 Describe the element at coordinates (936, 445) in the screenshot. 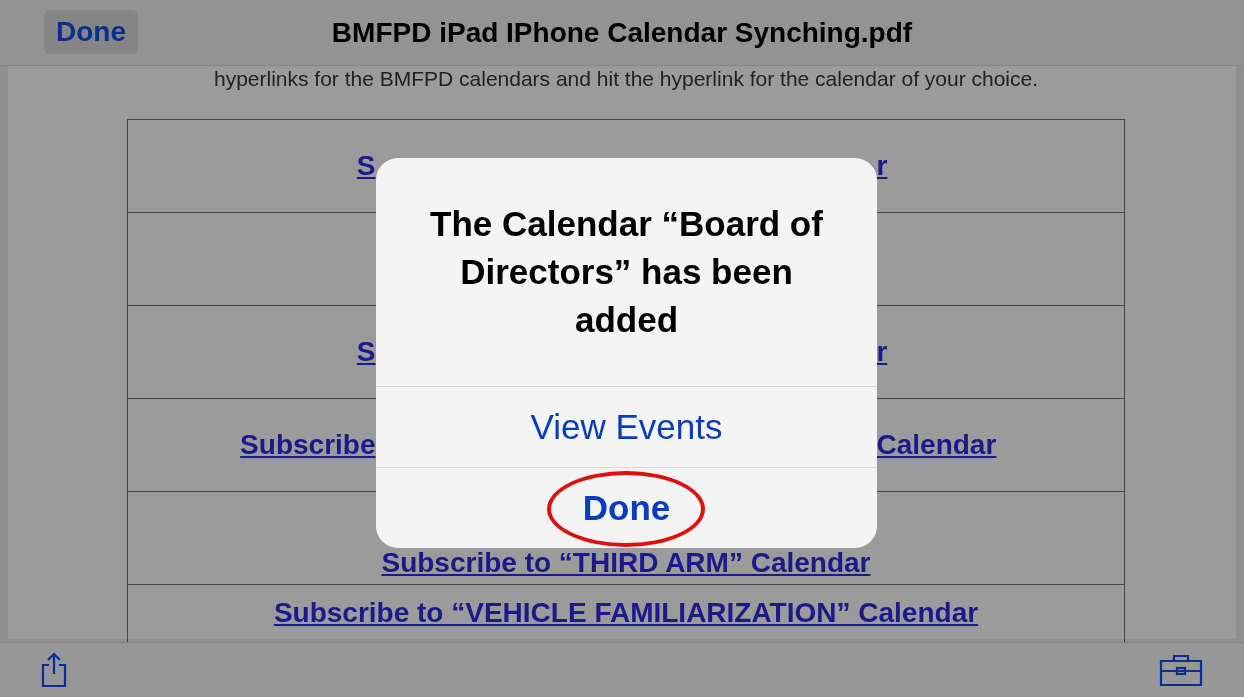

I see `calendar-link: Calendar` at that location.